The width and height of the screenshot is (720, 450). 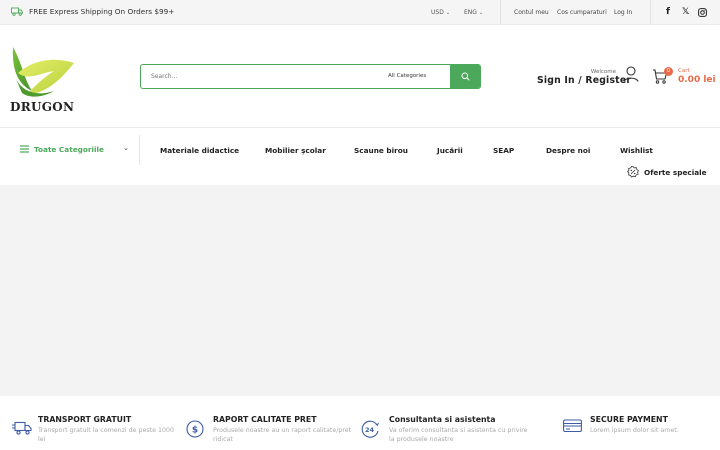 I want to click on shipping-text: FREE Express Shipping On Orders $99+, so click(x=102, y=11).